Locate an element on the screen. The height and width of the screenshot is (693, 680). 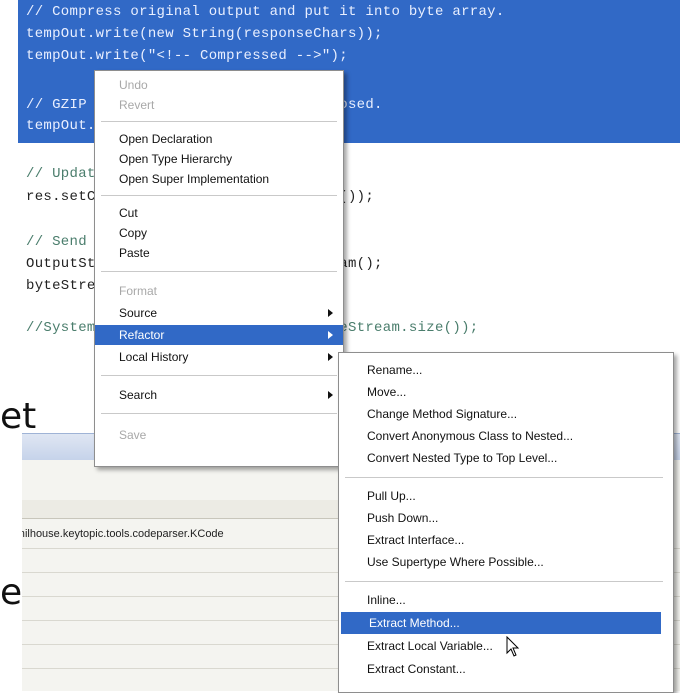
menu-item-paste: Paste is located at coordinates (219, 253).